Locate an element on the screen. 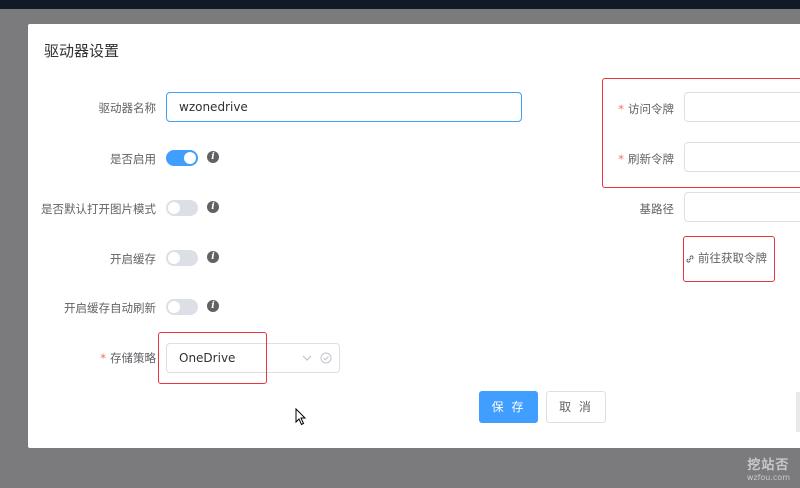  cache-auto-refresh-label: 开启缓存自动刷新 is located at coordinates (110, 308).